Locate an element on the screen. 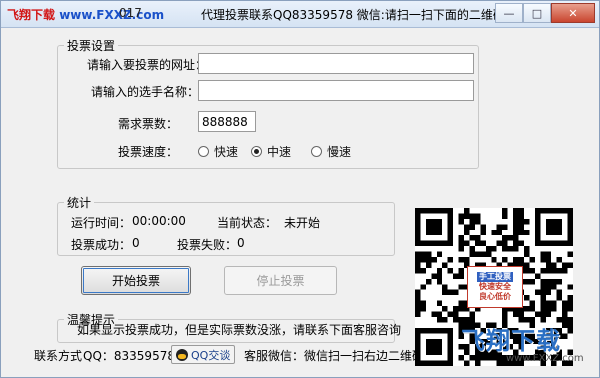 This screenshot has height=378, width=600. qq-penguin-icon is located at coordinates (182, 354).